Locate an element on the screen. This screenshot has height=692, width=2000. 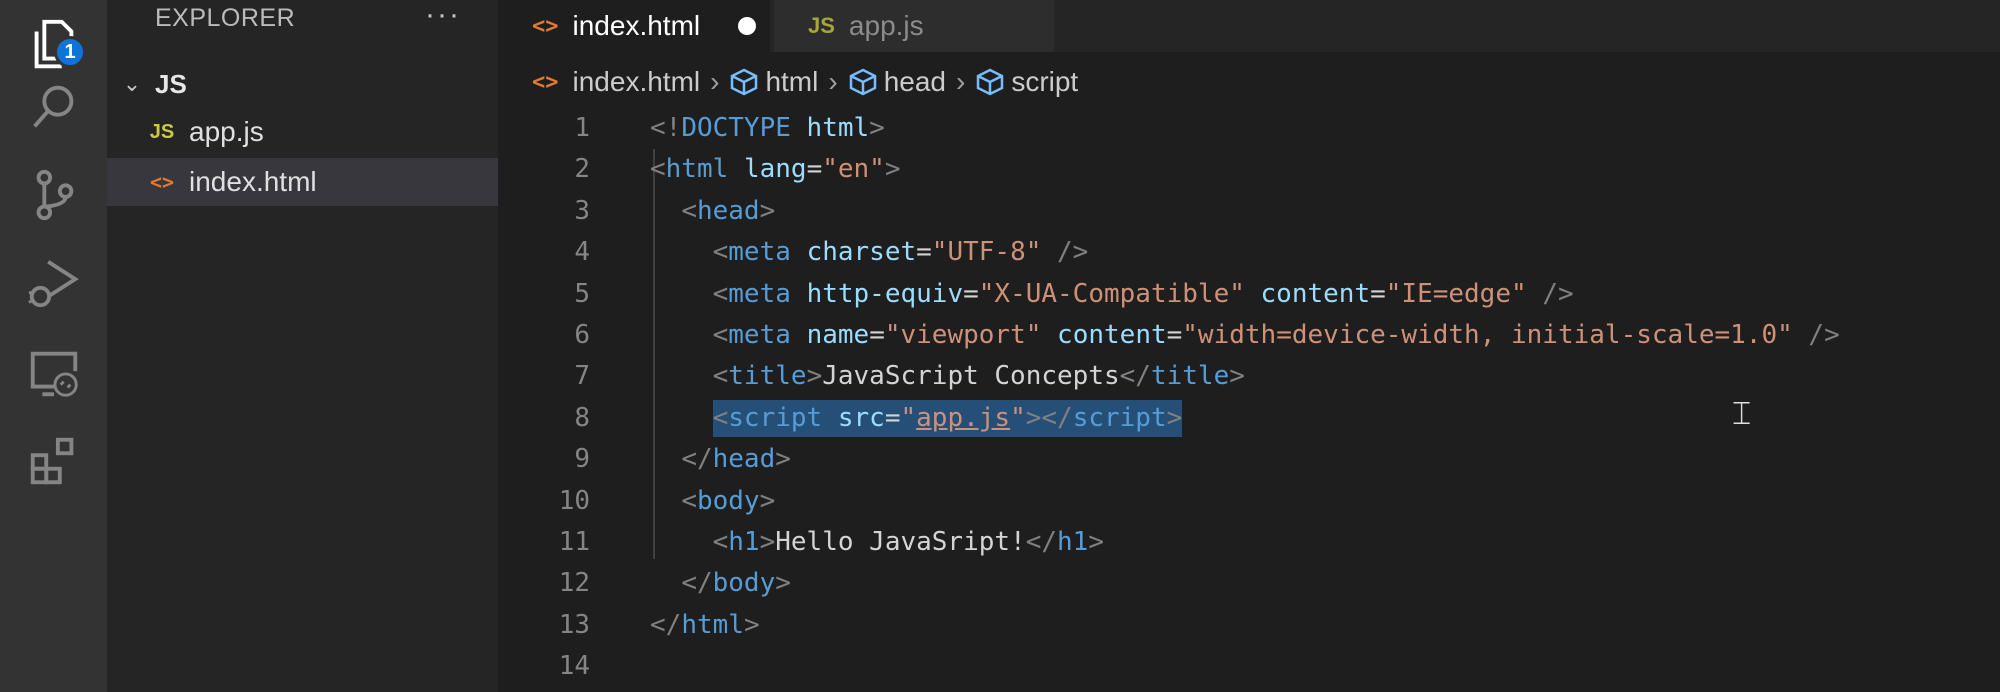
line-number: 5 is located at coordinates (544, 294).